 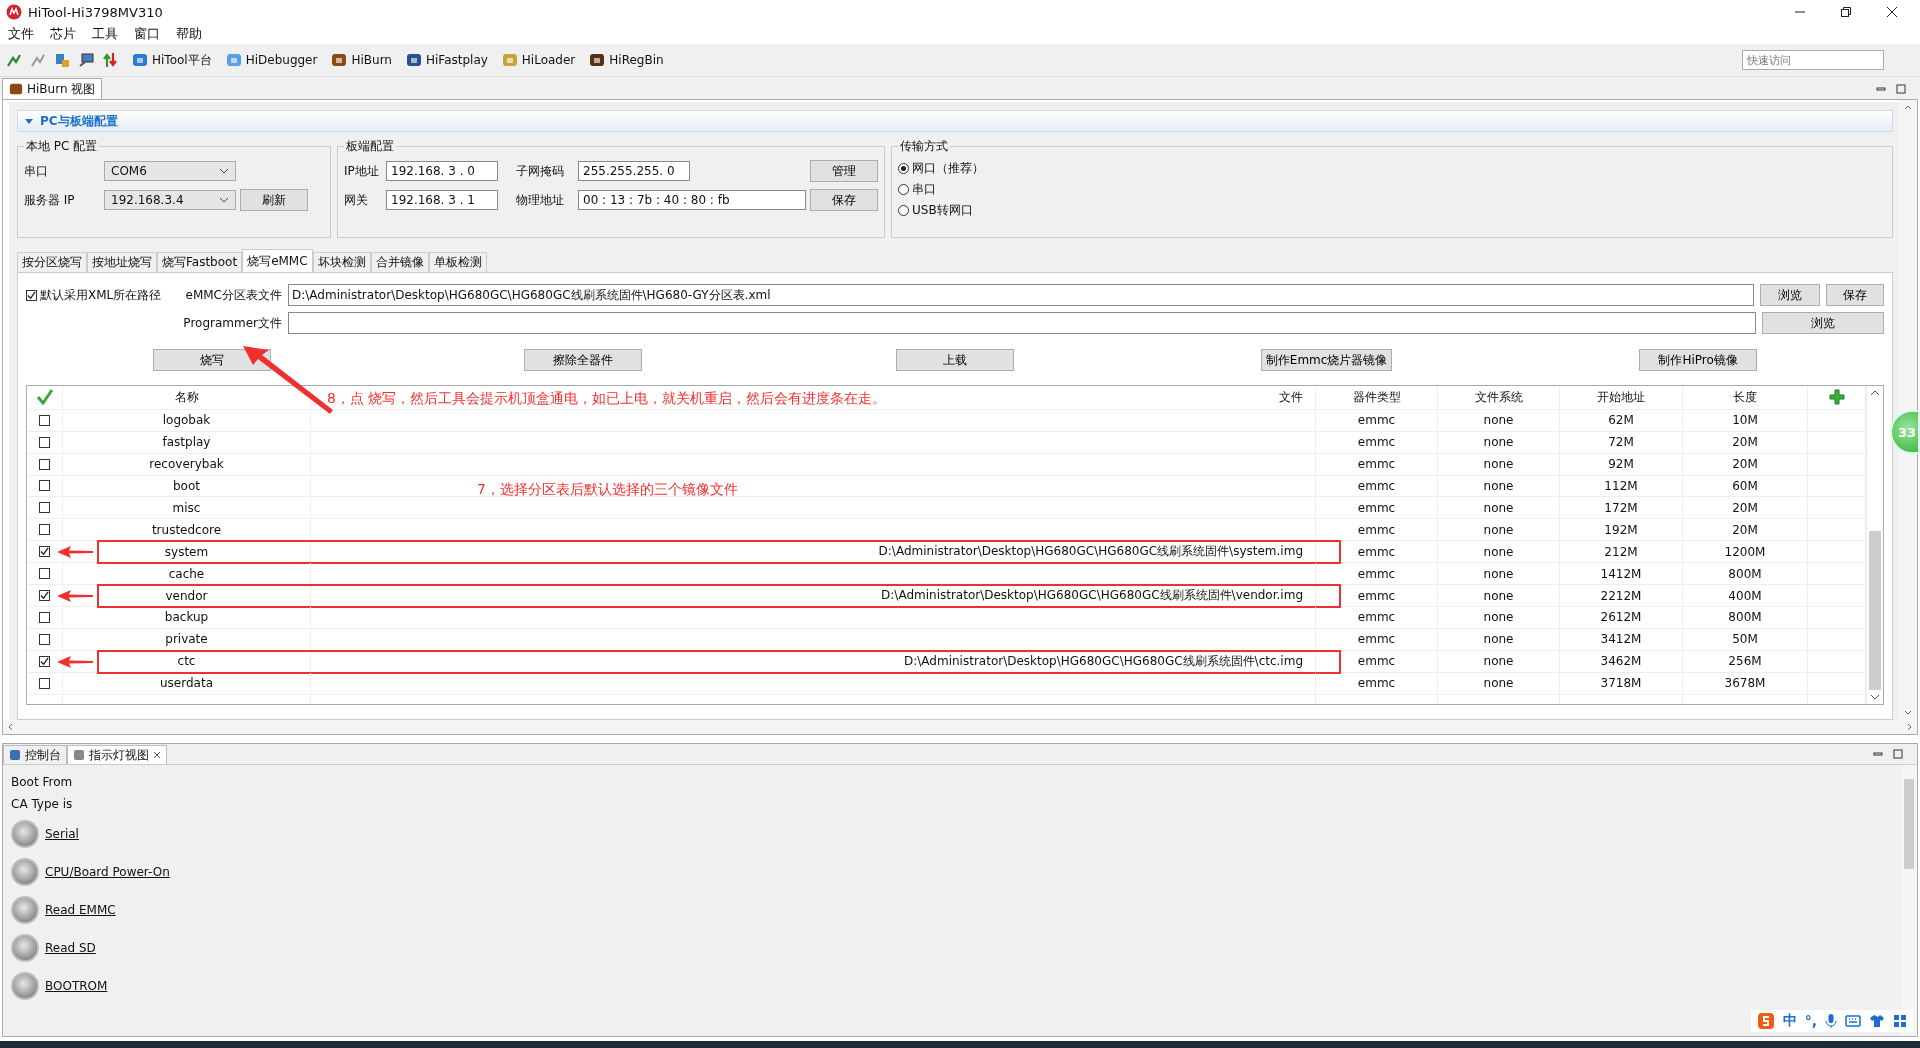 I want to click on tool-button: HiTool平台, so click(x=172, y=60).